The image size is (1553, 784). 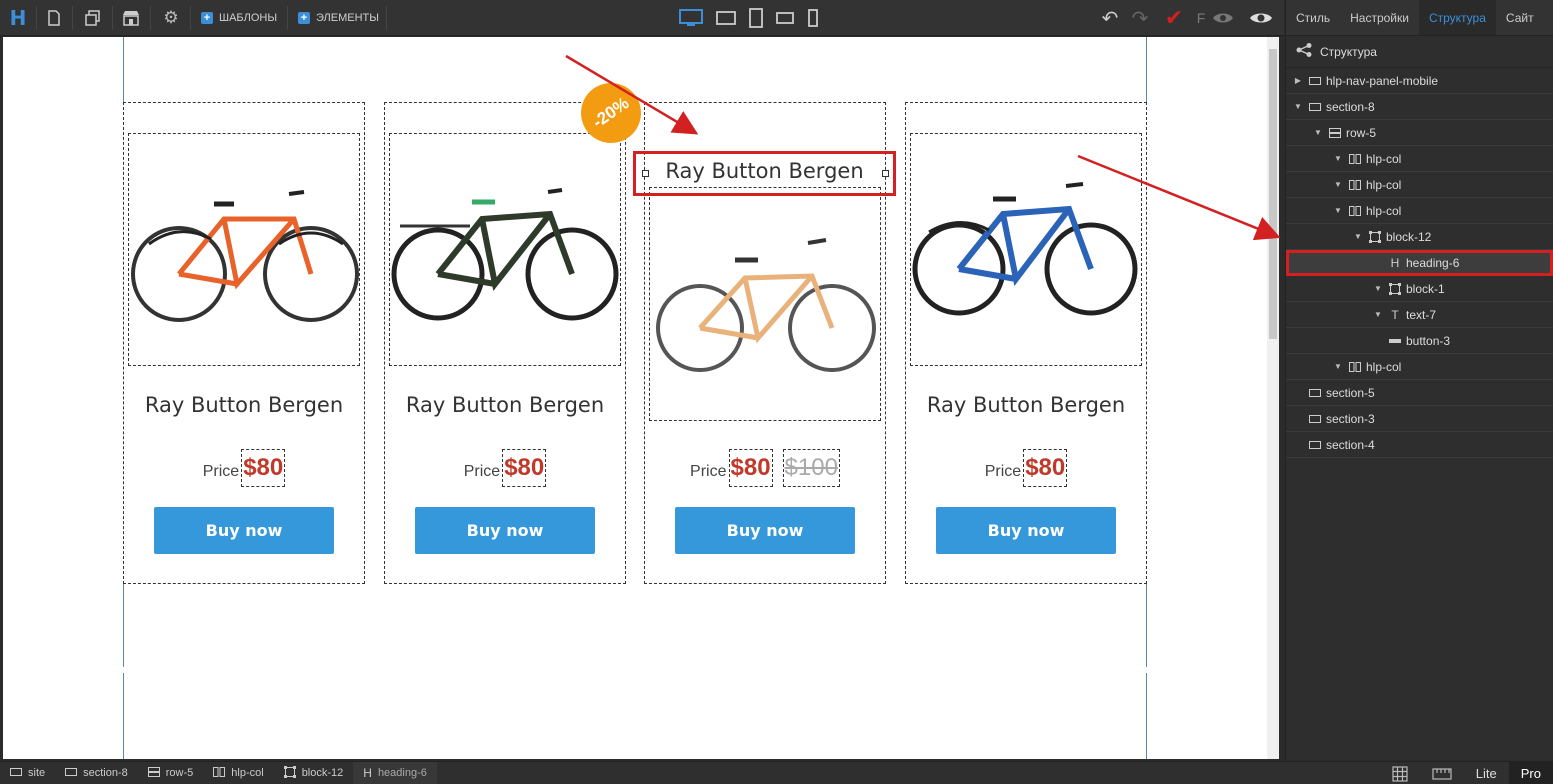 I want to click on breadcrumb-label: block-12, so click(x=322, y=773).